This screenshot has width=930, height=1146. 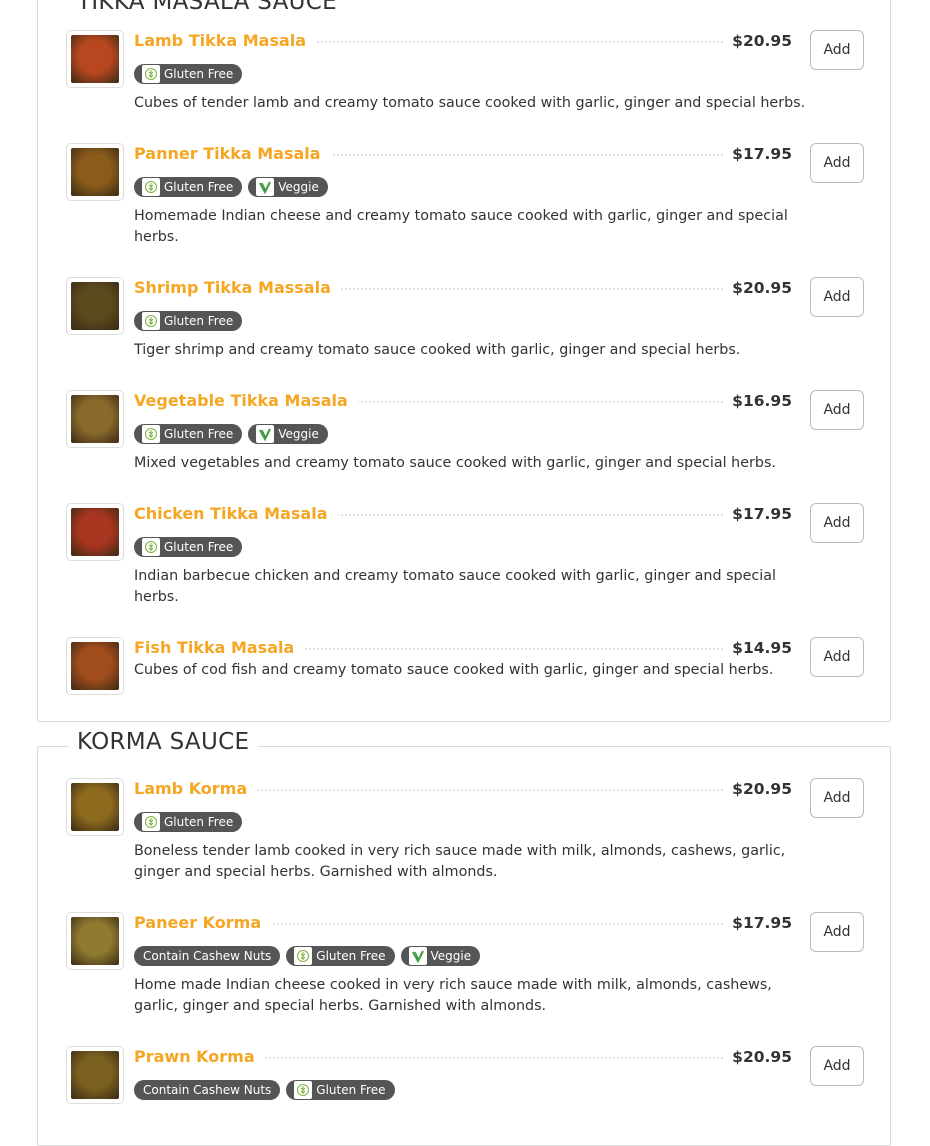 What do you see at coordinates (225, 41) in the screenshot?
I see `item-name: Lamb Tikka Masala` at bounding box center [225, 41].